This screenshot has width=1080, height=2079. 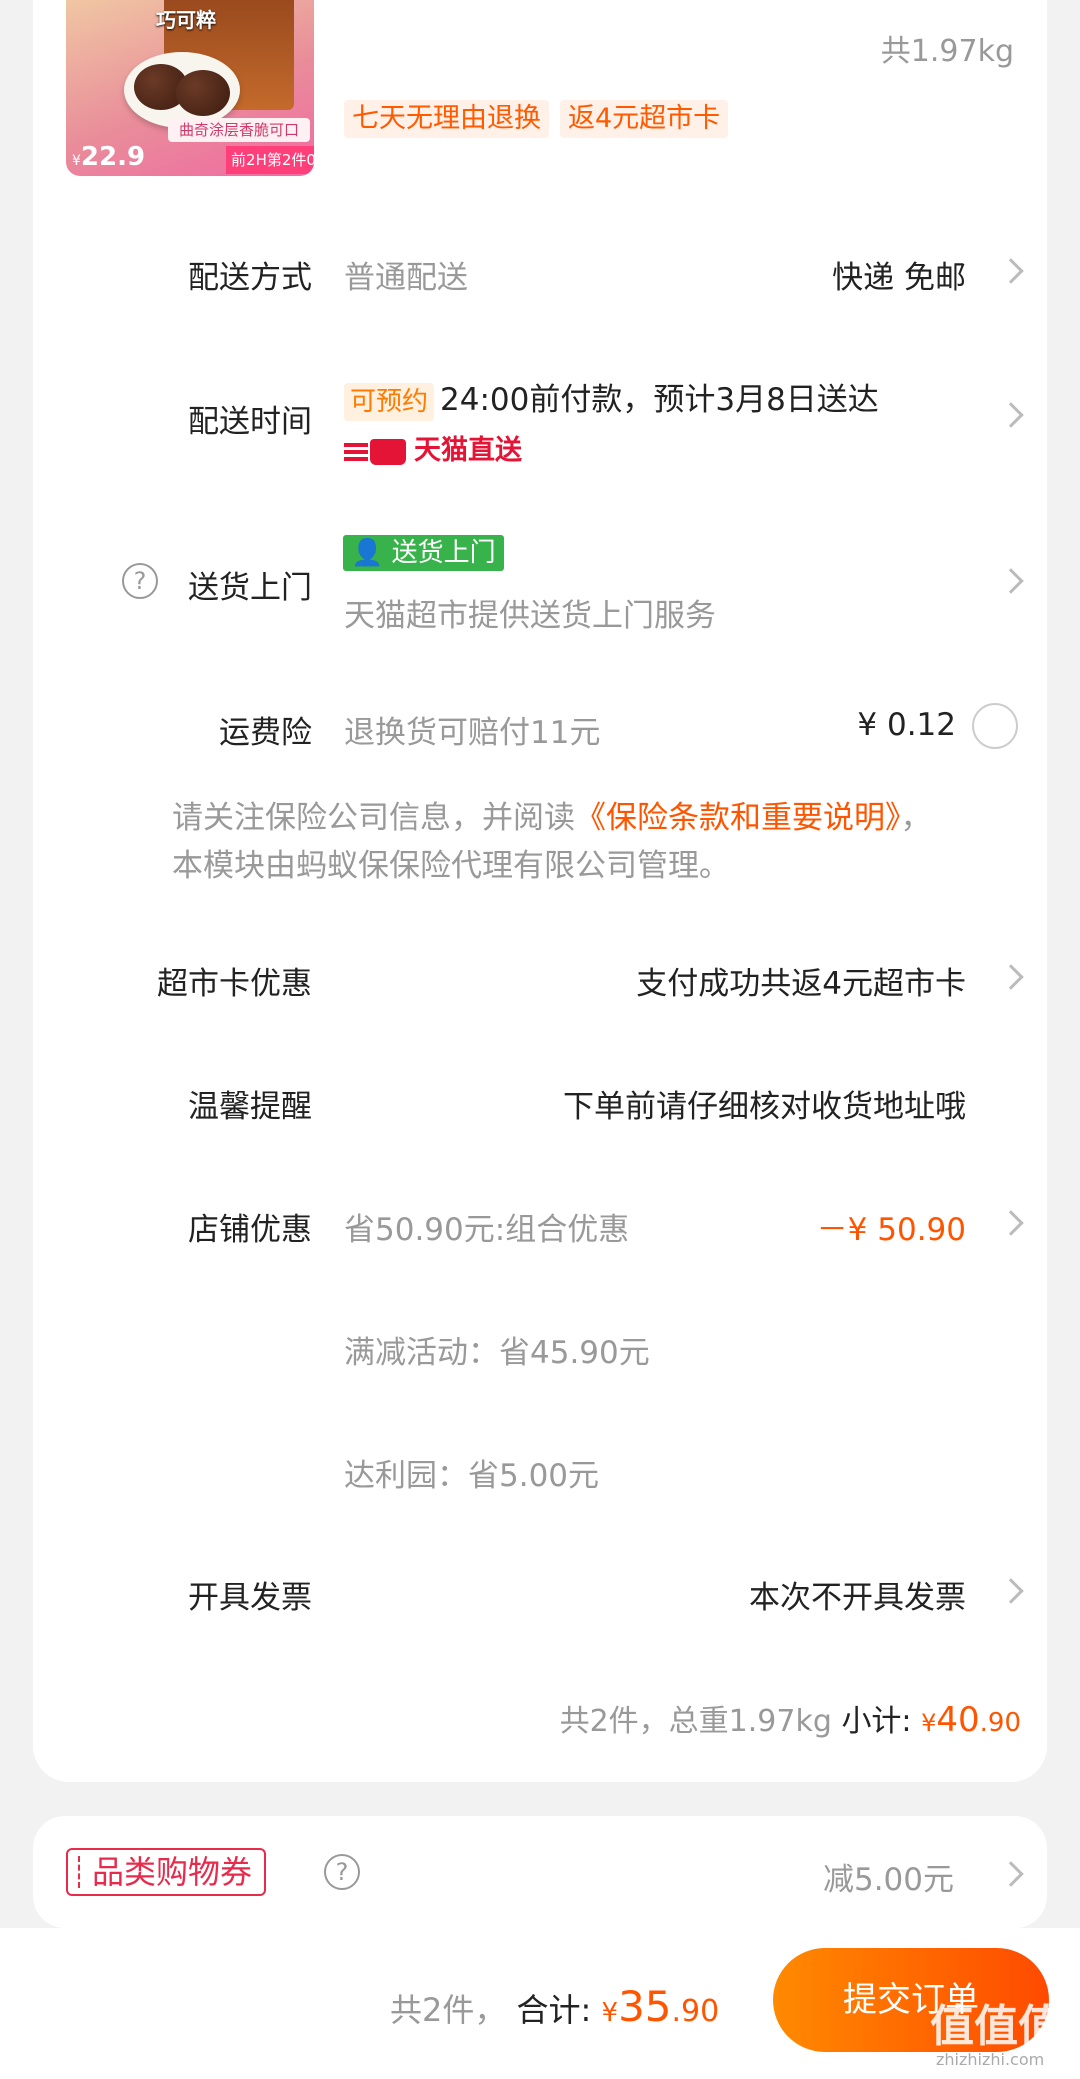 I want to click on delivery-time-label: 配送时间, so click(x=250, y=422).